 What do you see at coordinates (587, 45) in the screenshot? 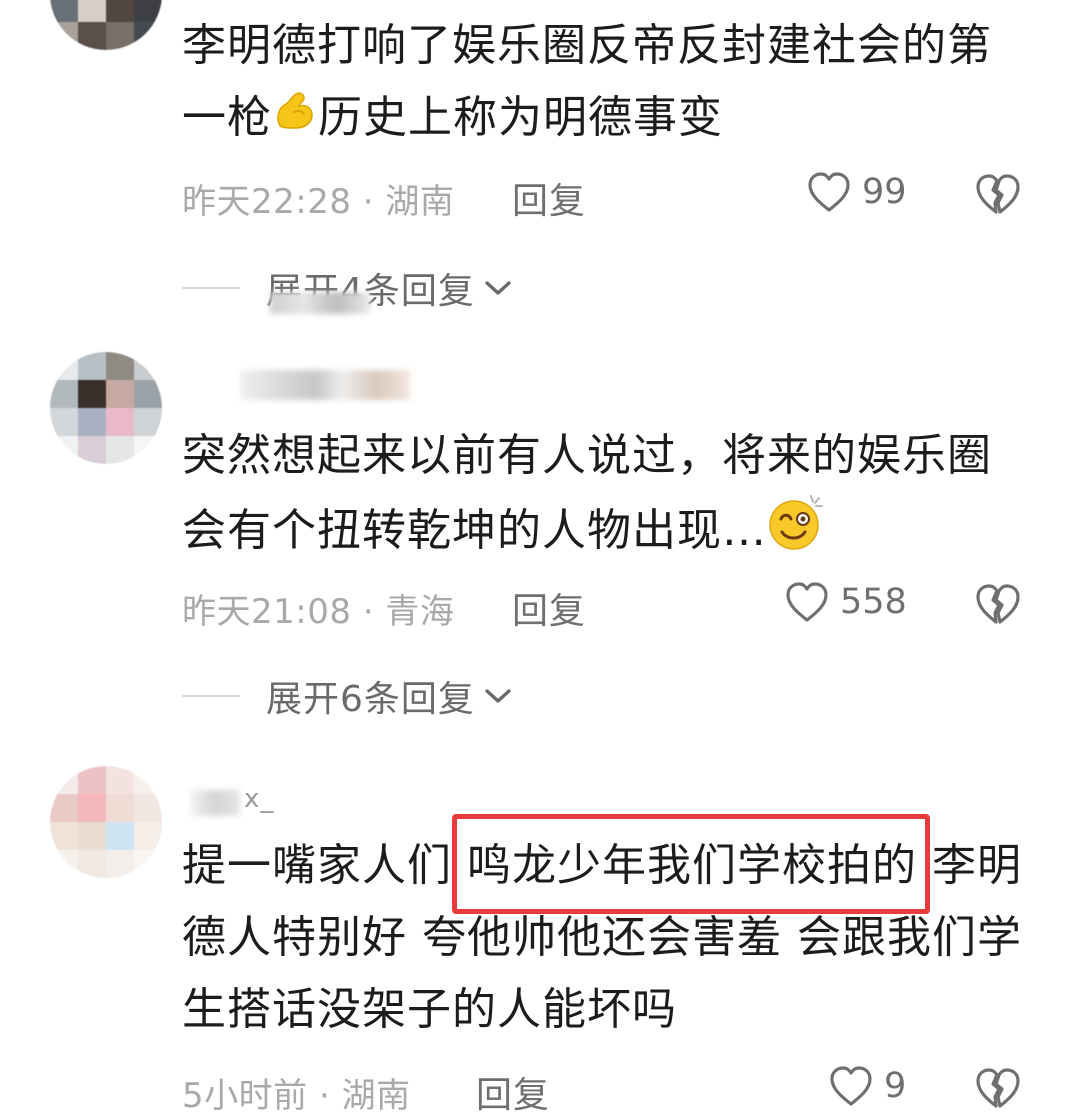
I see `comment-line: 李明德打响了娱乐圈反帝反封建社会的第` at bounding box center [587, 45].